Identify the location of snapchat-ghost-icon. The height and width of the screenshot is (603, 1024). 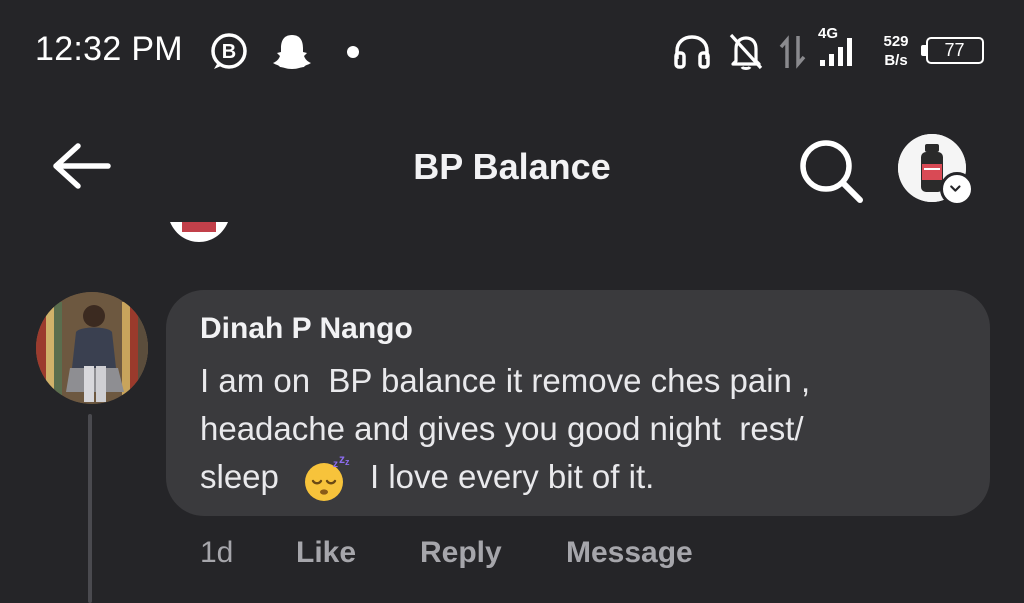
(292, 52).